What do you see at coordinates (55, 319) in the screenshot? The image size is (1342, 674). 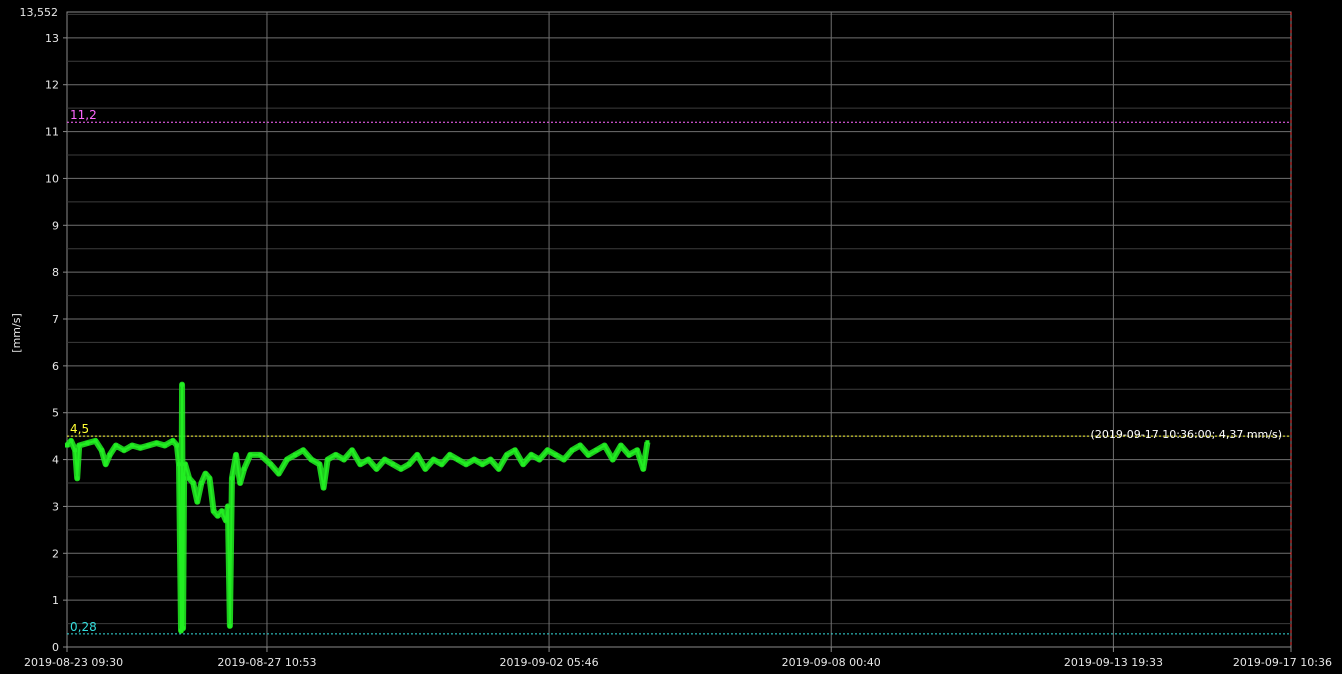 I see `y-tick-label: 7` at bounding box center [55, 319].